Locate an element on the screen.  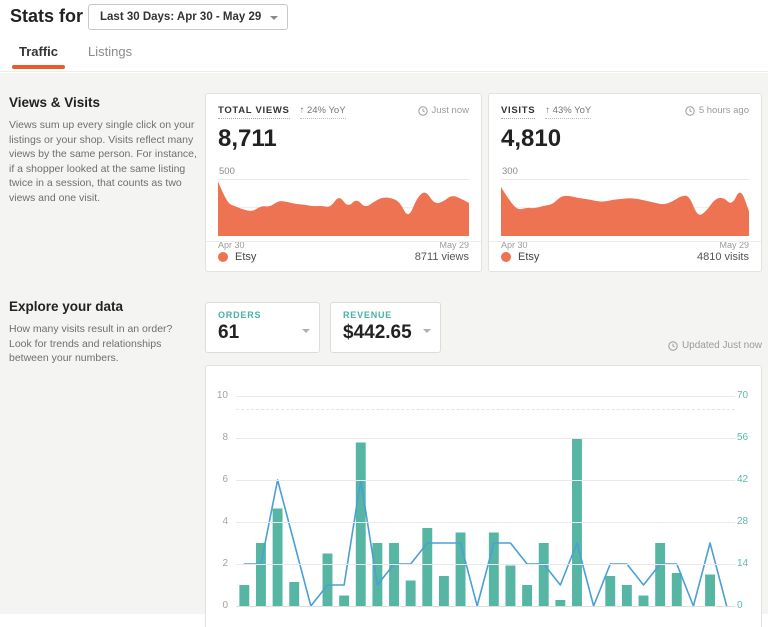
total-views-sum: 8711 views is located at coordinates (441, 256).